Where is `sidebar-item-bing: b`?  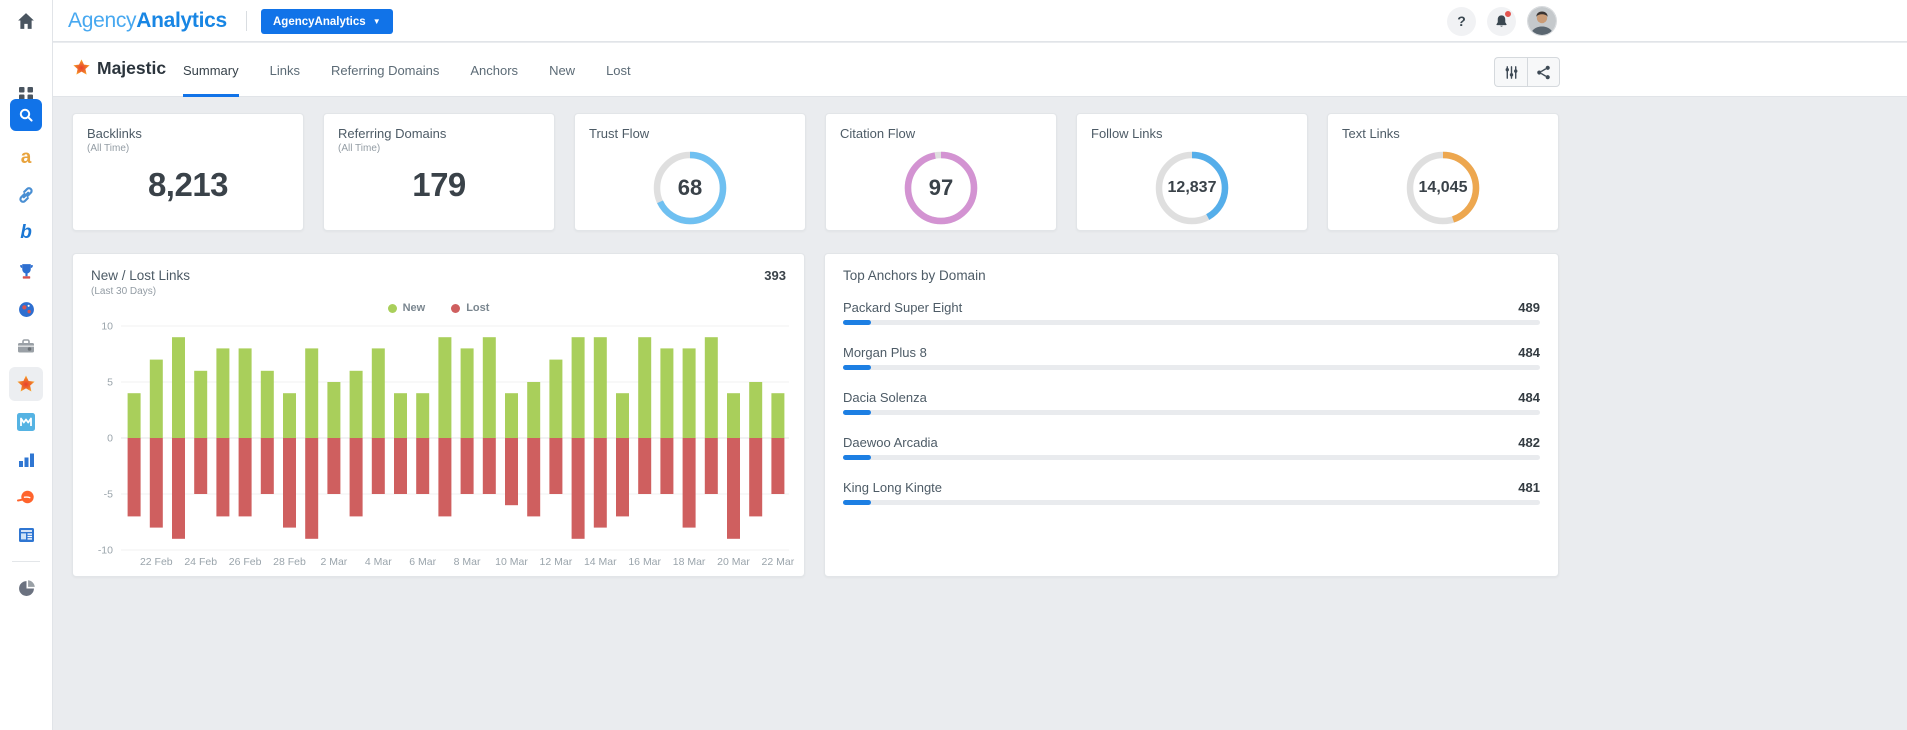
sidebar-item-bing: b is located at coordinates (26, 233).